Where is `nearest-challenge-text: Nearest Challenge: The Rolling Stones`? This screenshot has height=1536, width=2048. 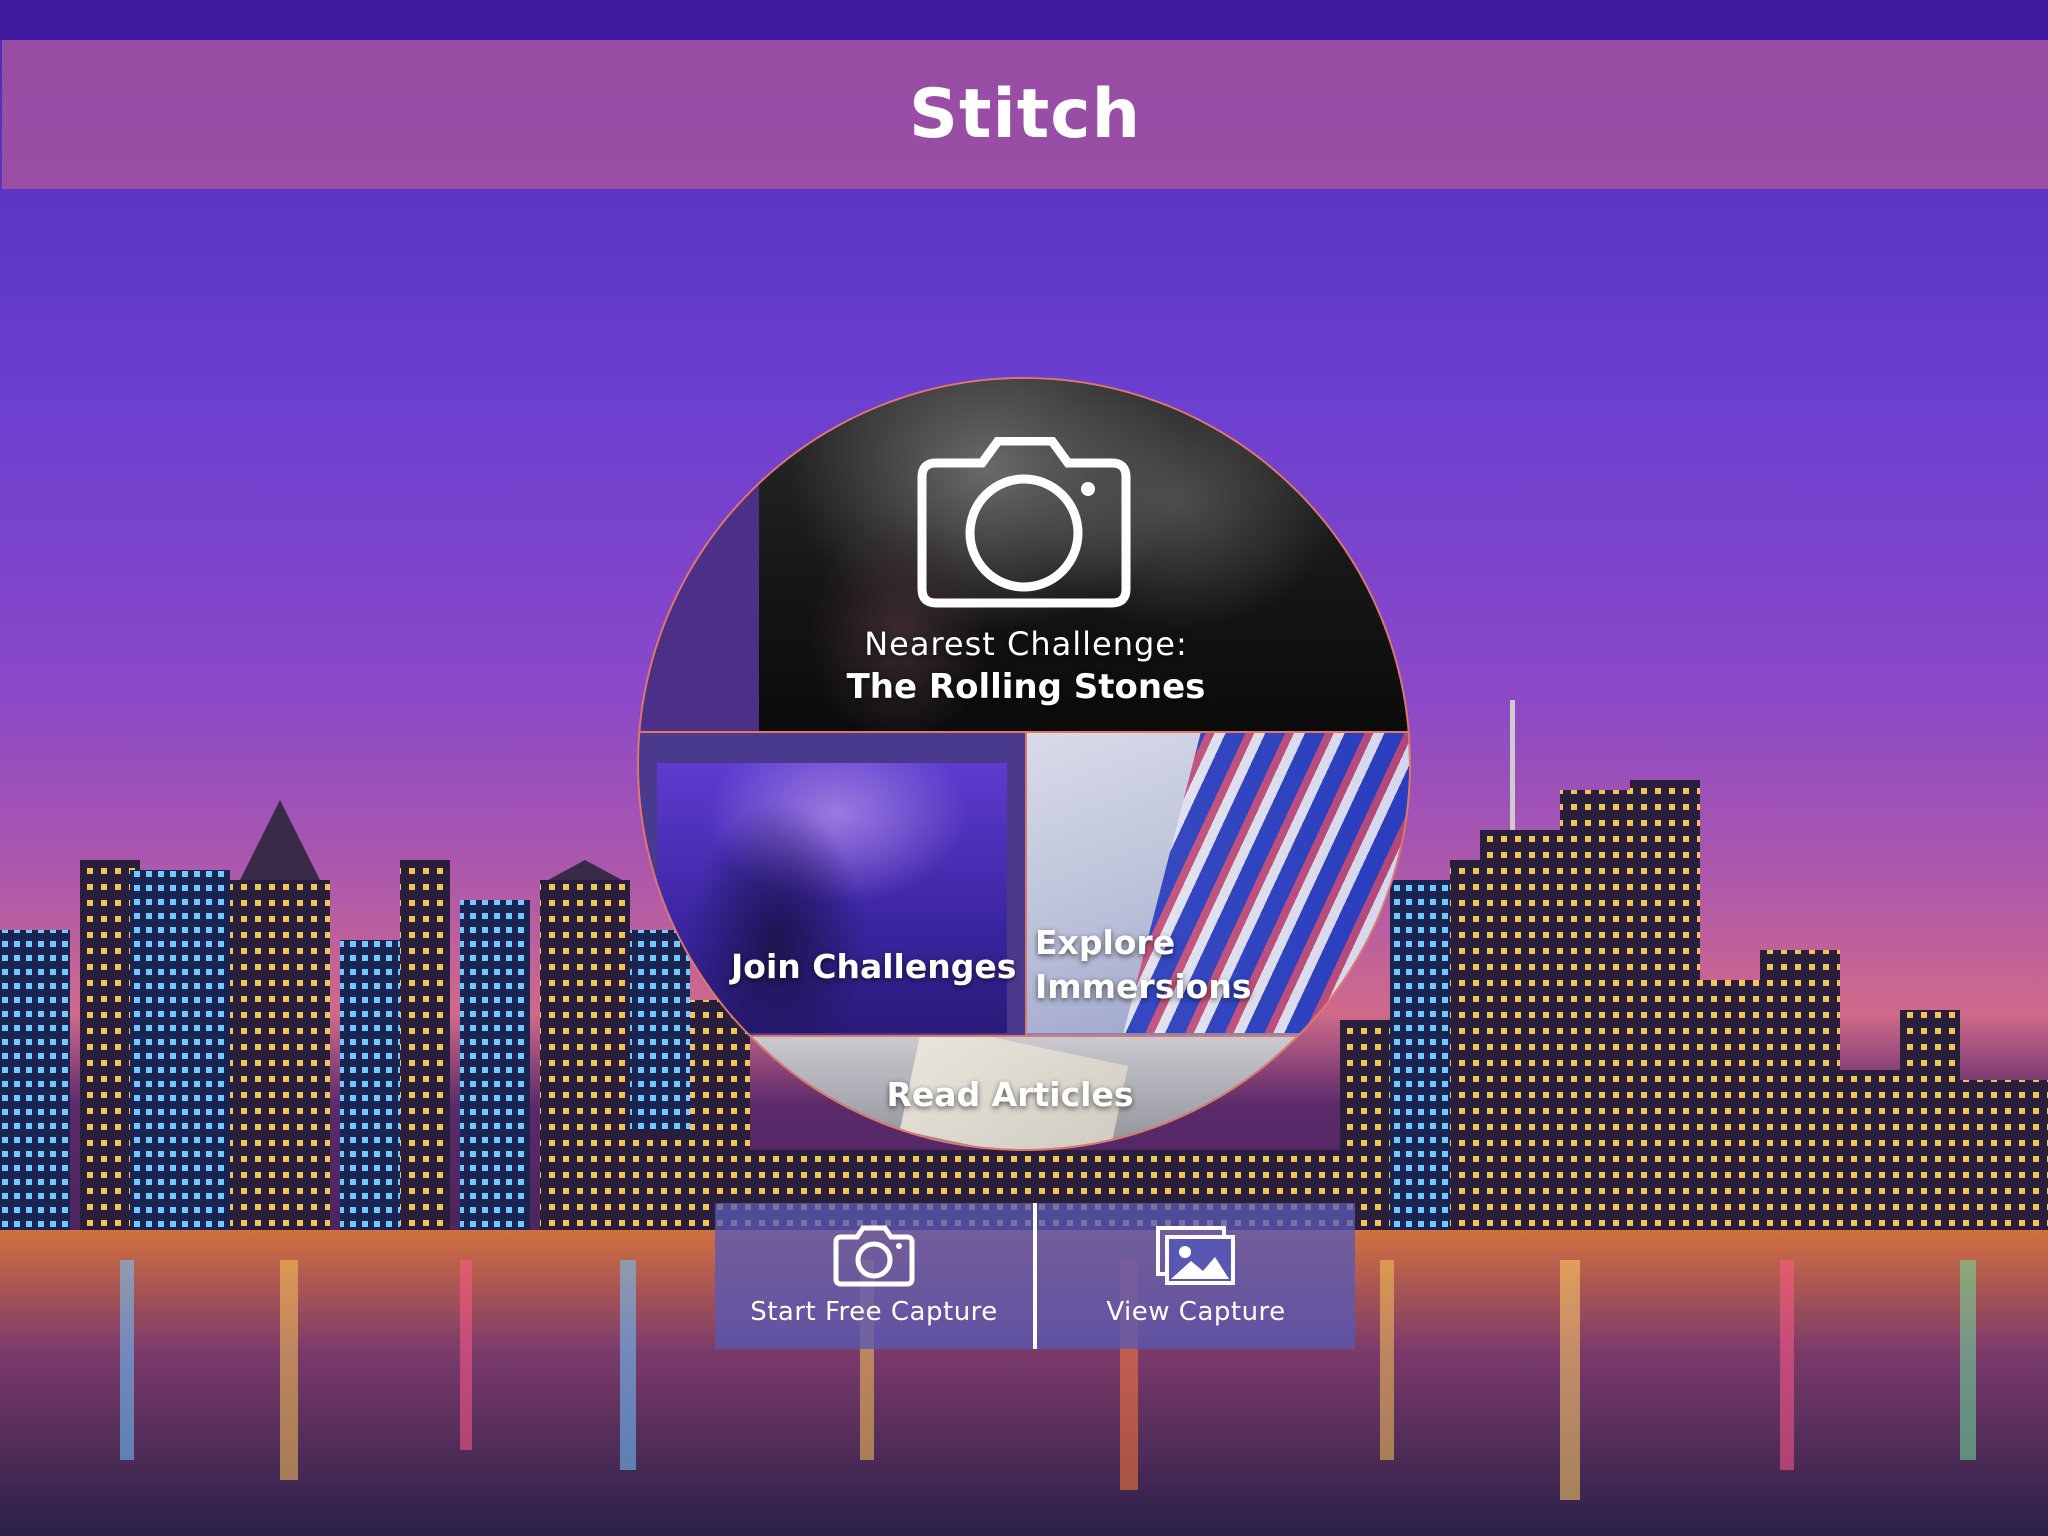 nearest-challenge-text: Nearest Challenge: The Rolling Stones is located at coordinates (1024, 666).